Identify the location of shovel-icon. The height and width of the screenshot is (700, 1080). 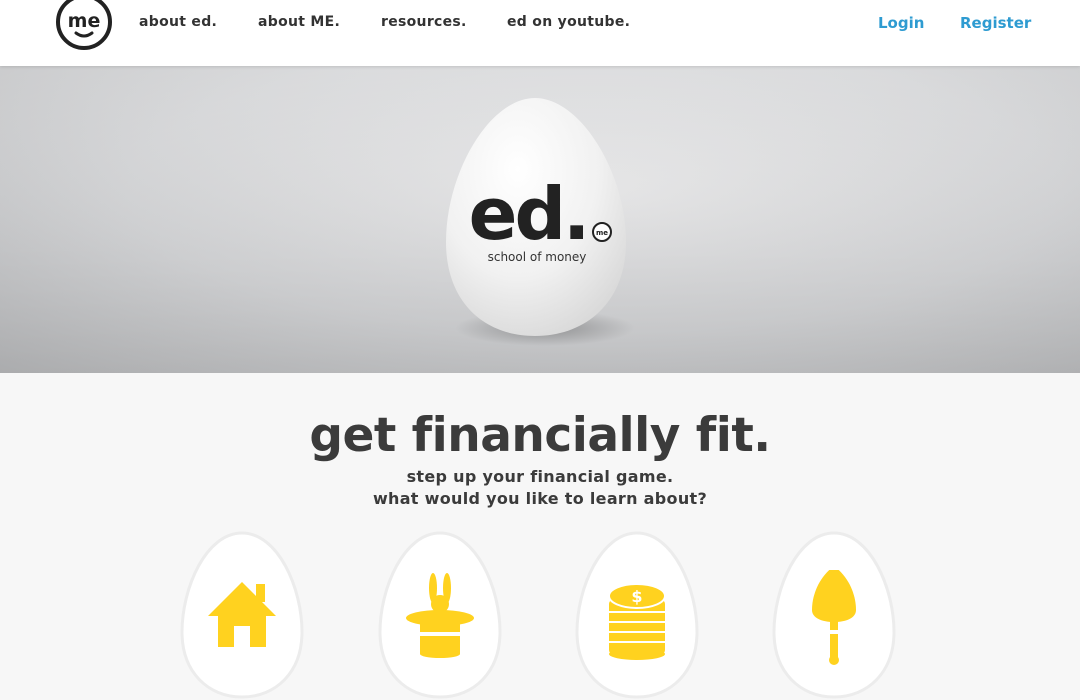
(834, 617).